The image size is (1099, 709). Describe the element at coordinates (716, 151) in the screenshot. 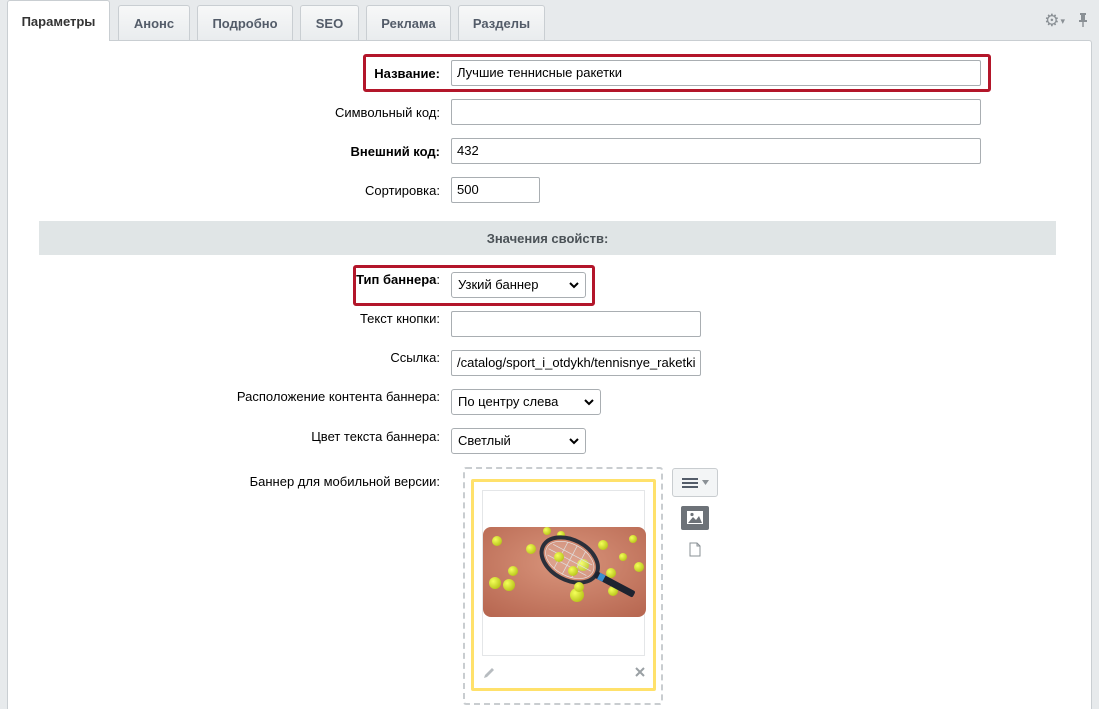

I see `external-code-input: 432` at that location.